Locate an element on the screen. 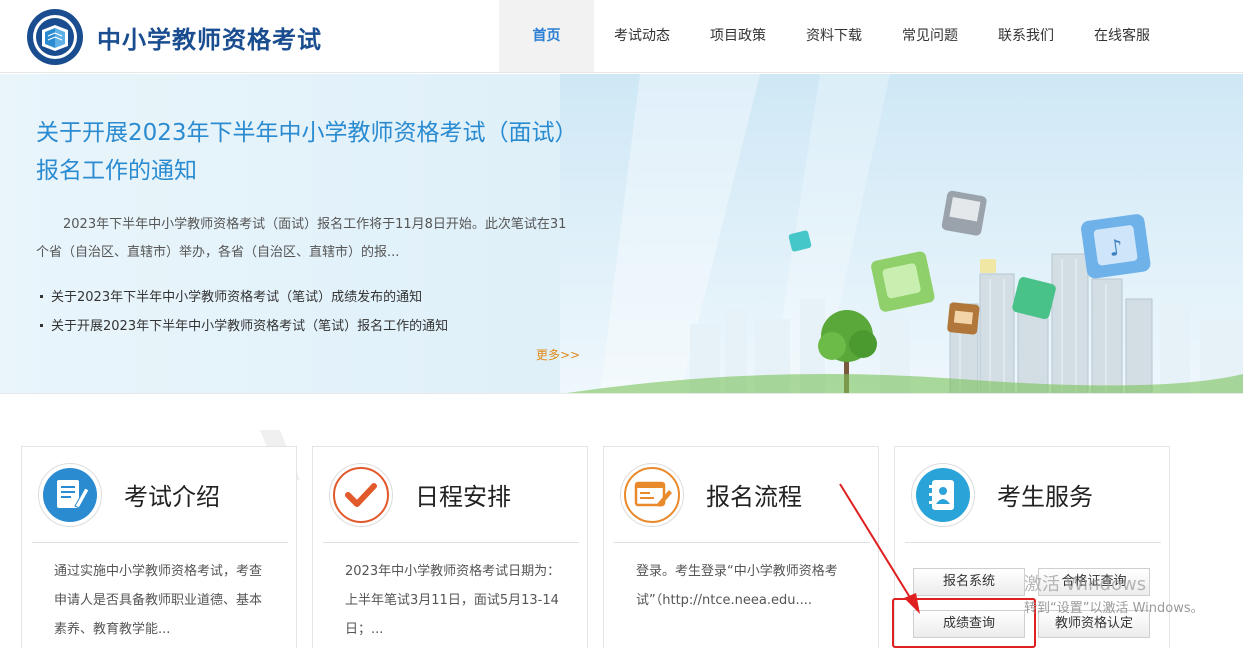 Image resolution: width=1243 pixels, height=648 pixels. nav-home: 首页 is located at coordinates (546, 36).